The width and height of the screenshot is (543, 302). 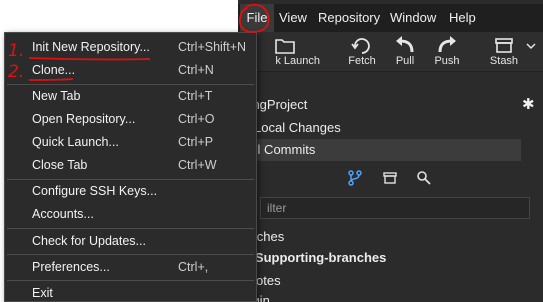 I want to click on menu-repository: Repository, so click(x=349, y=18).